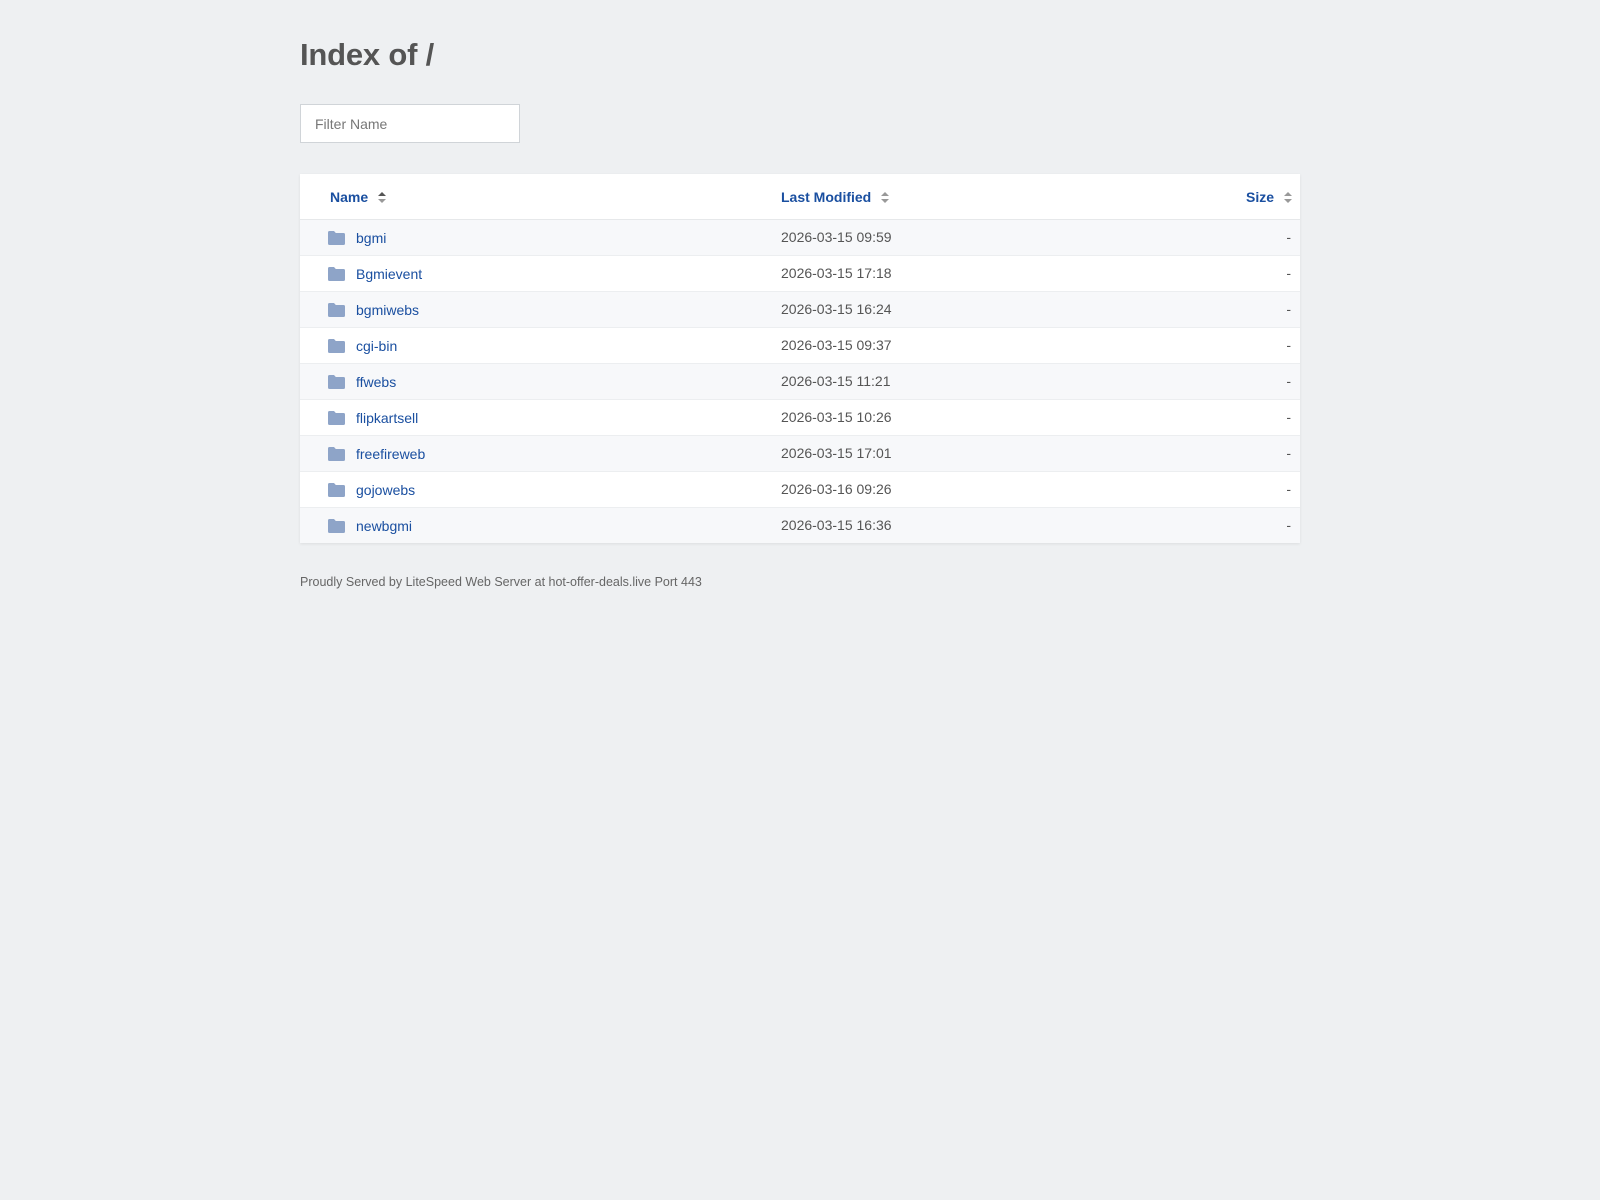 This screenshot has width=1600, height=1200. I want to click on table-row: bgmi 2026-03-15 09:59 -, so click(800, 238).